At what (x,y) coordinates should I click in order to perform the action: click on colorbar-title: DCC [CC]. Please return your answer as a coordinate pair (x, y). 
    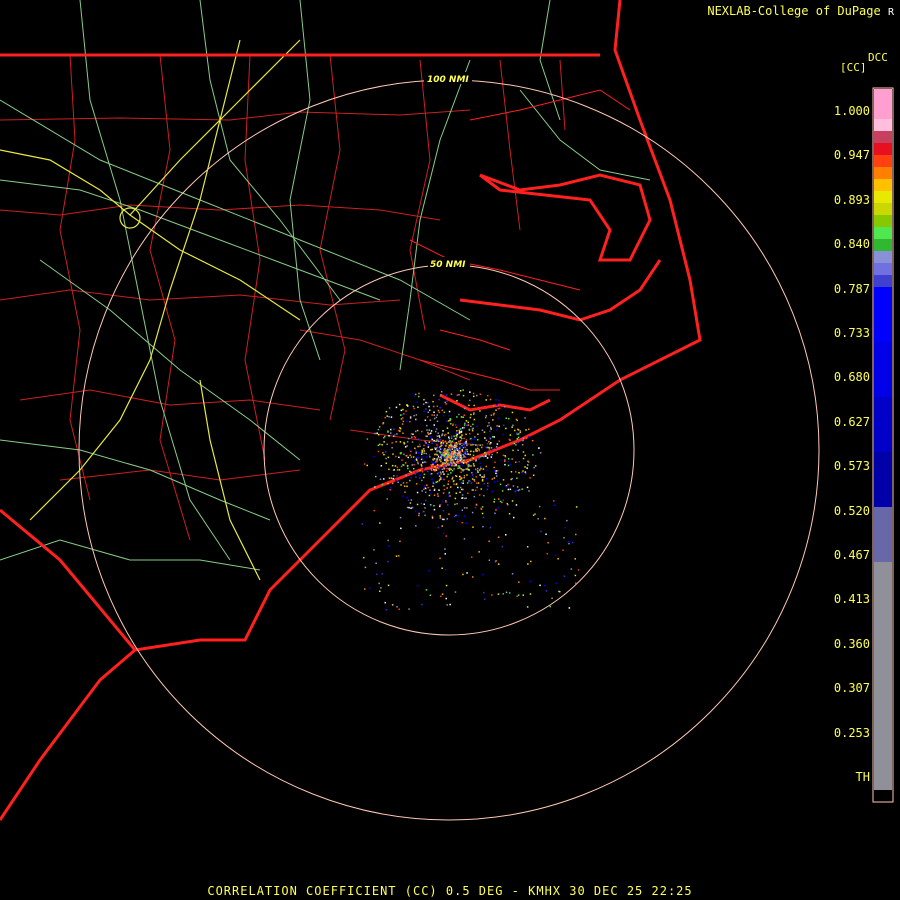
    Looking at the image, I should click on (864, 62).